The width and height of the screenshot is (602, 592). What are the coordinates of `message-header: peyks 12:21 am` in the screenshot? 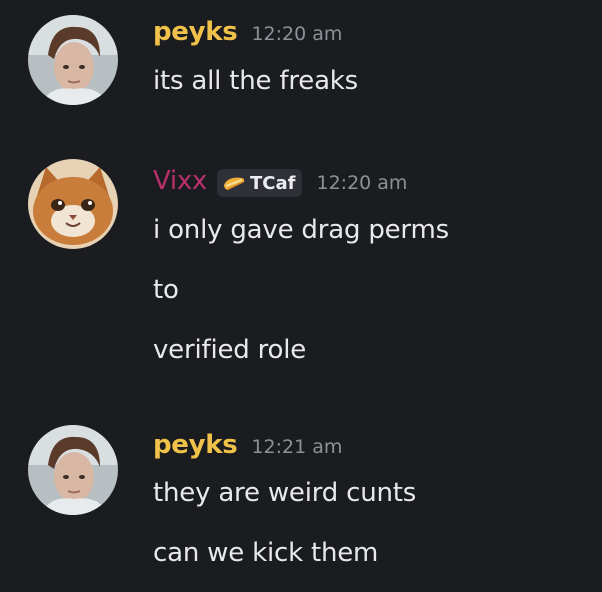 It's located at (247, 445).